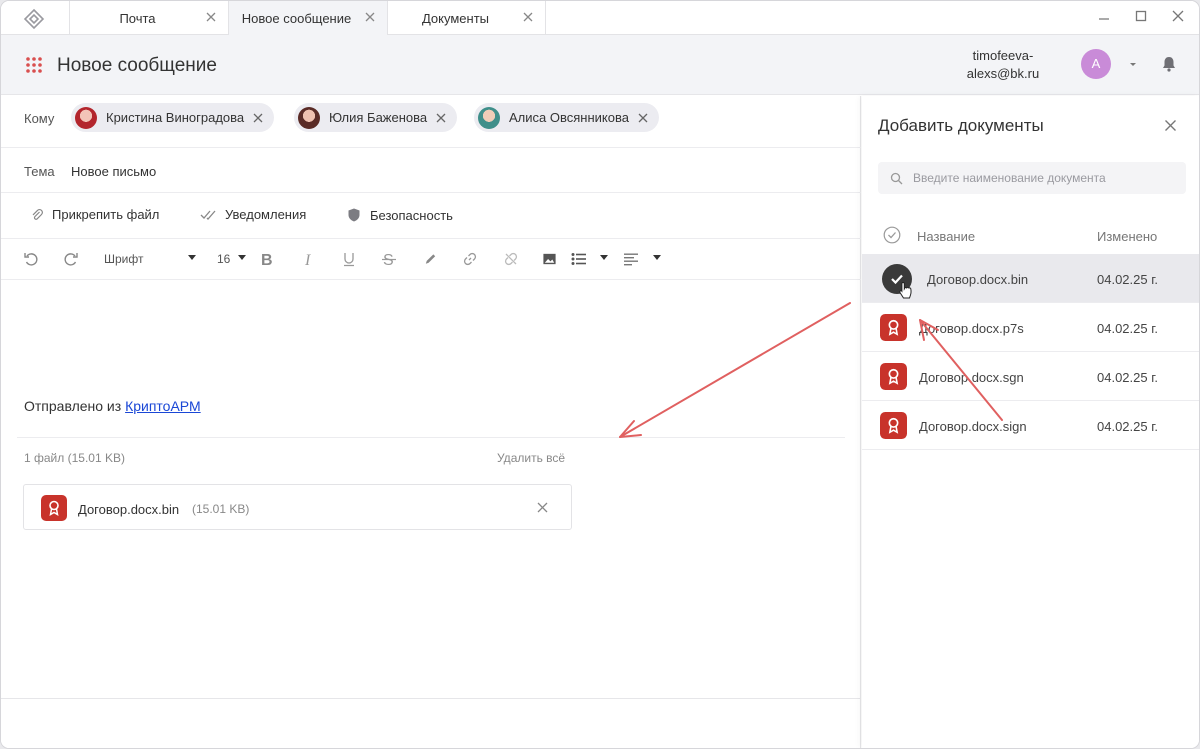 The width and height of the screenshot is (1200, 749). What do you see at coordinates (175, 117) in the screenshot?
I see `recipient-name: Кристина Виноградова` at bounding box center [175, 117].